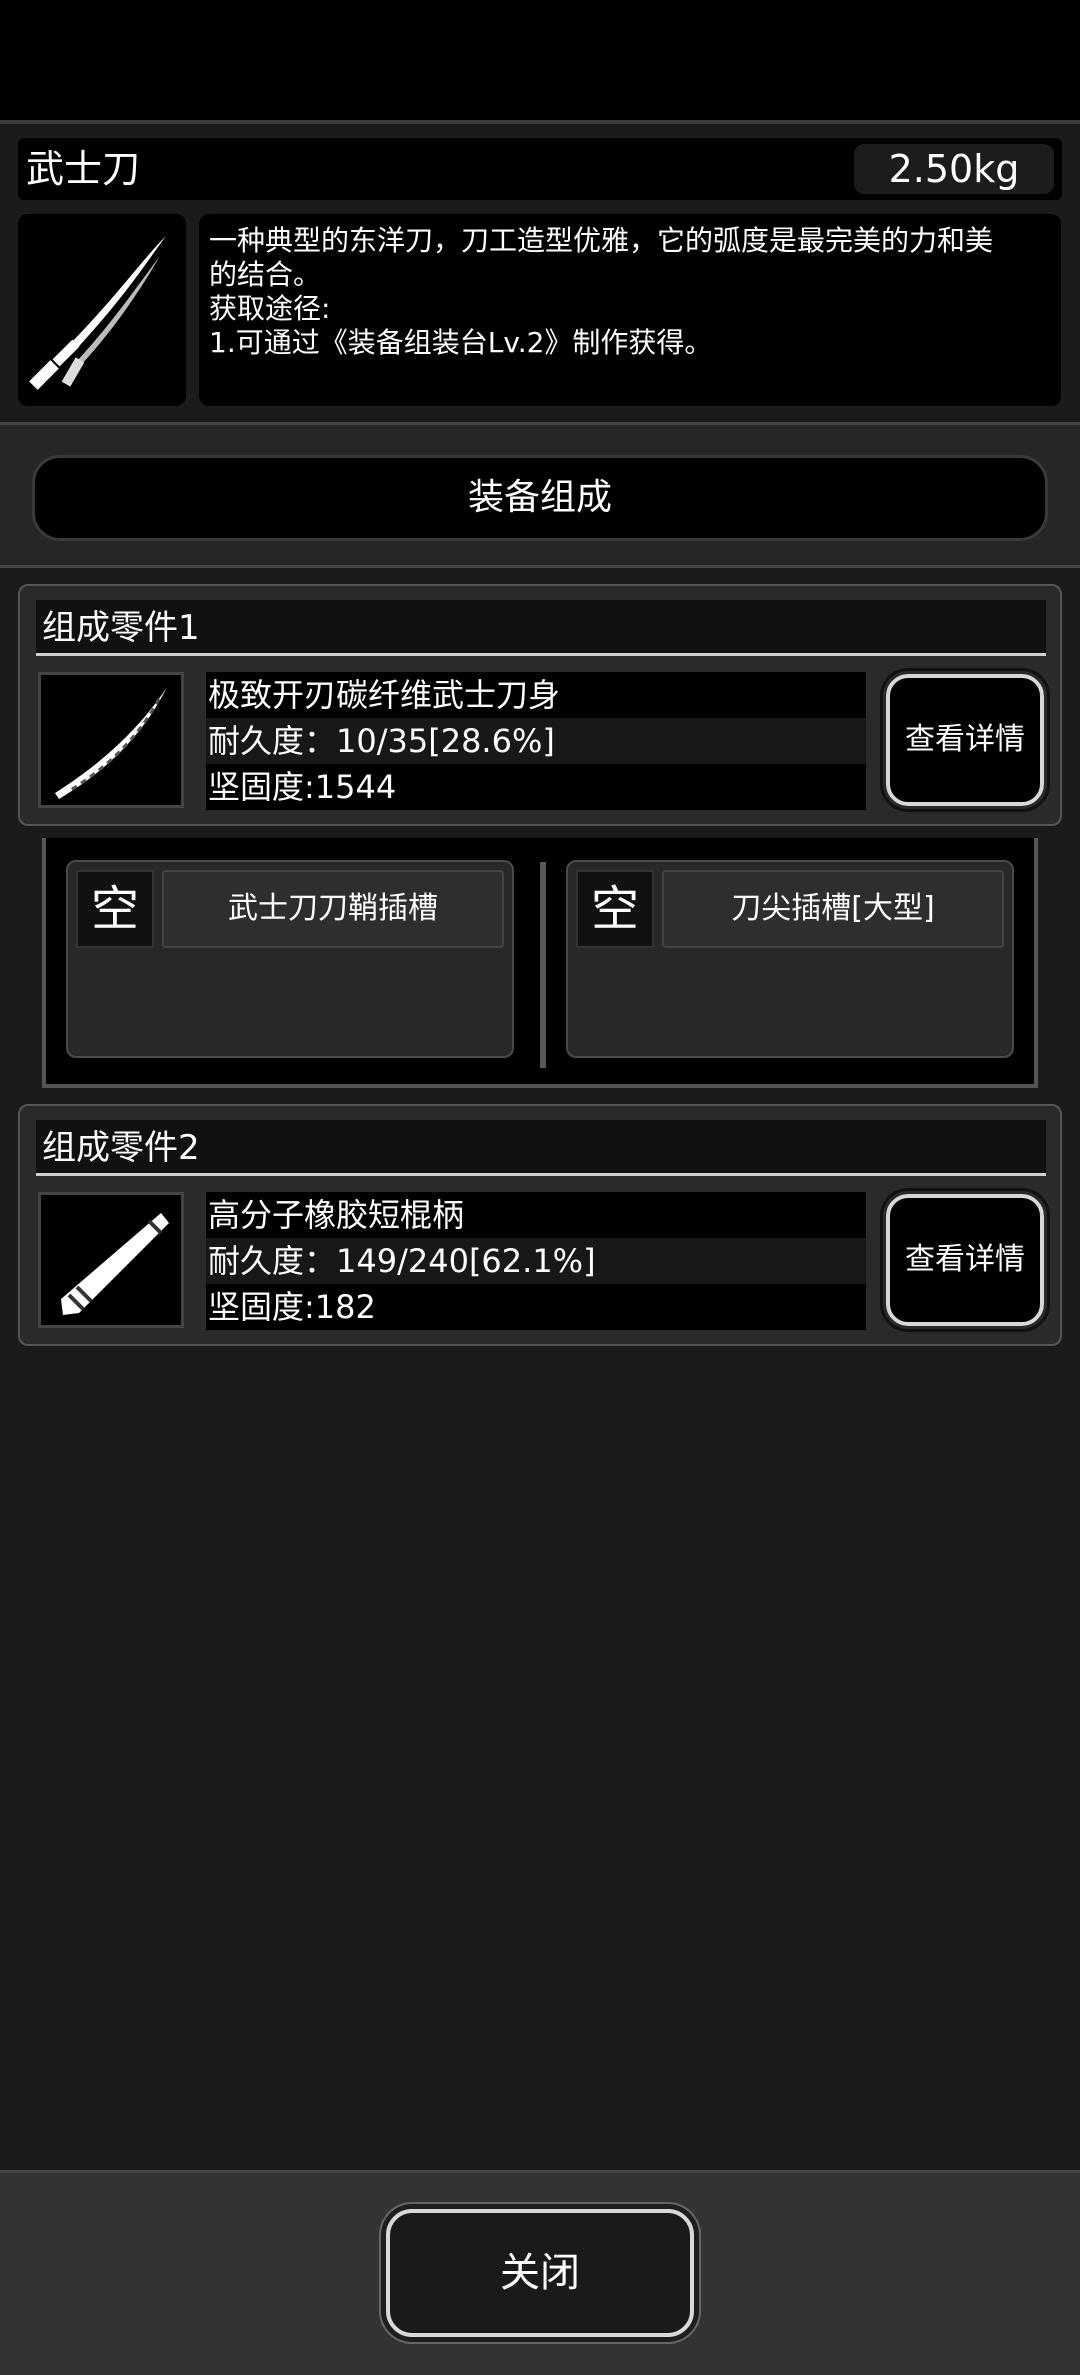 The width and height of the screenshot is (1080, 2375). I want to click on blade-icon, so click(111, 743).